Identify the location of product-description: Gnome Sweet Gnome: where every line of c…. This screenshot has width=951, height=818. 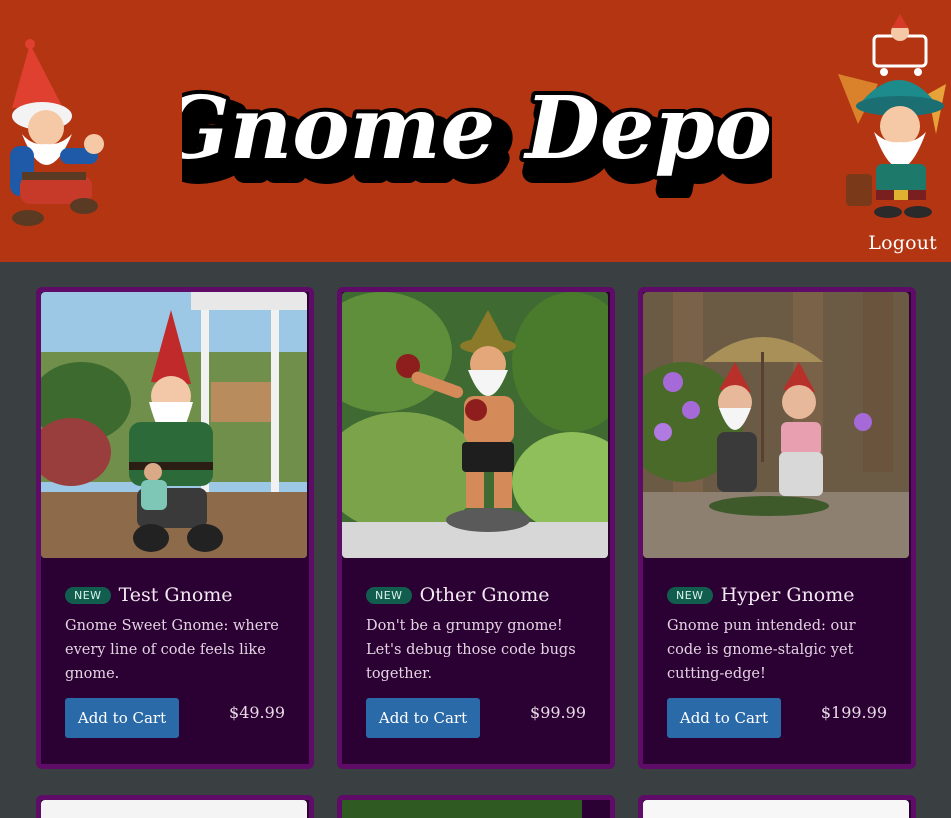
(172, 650).